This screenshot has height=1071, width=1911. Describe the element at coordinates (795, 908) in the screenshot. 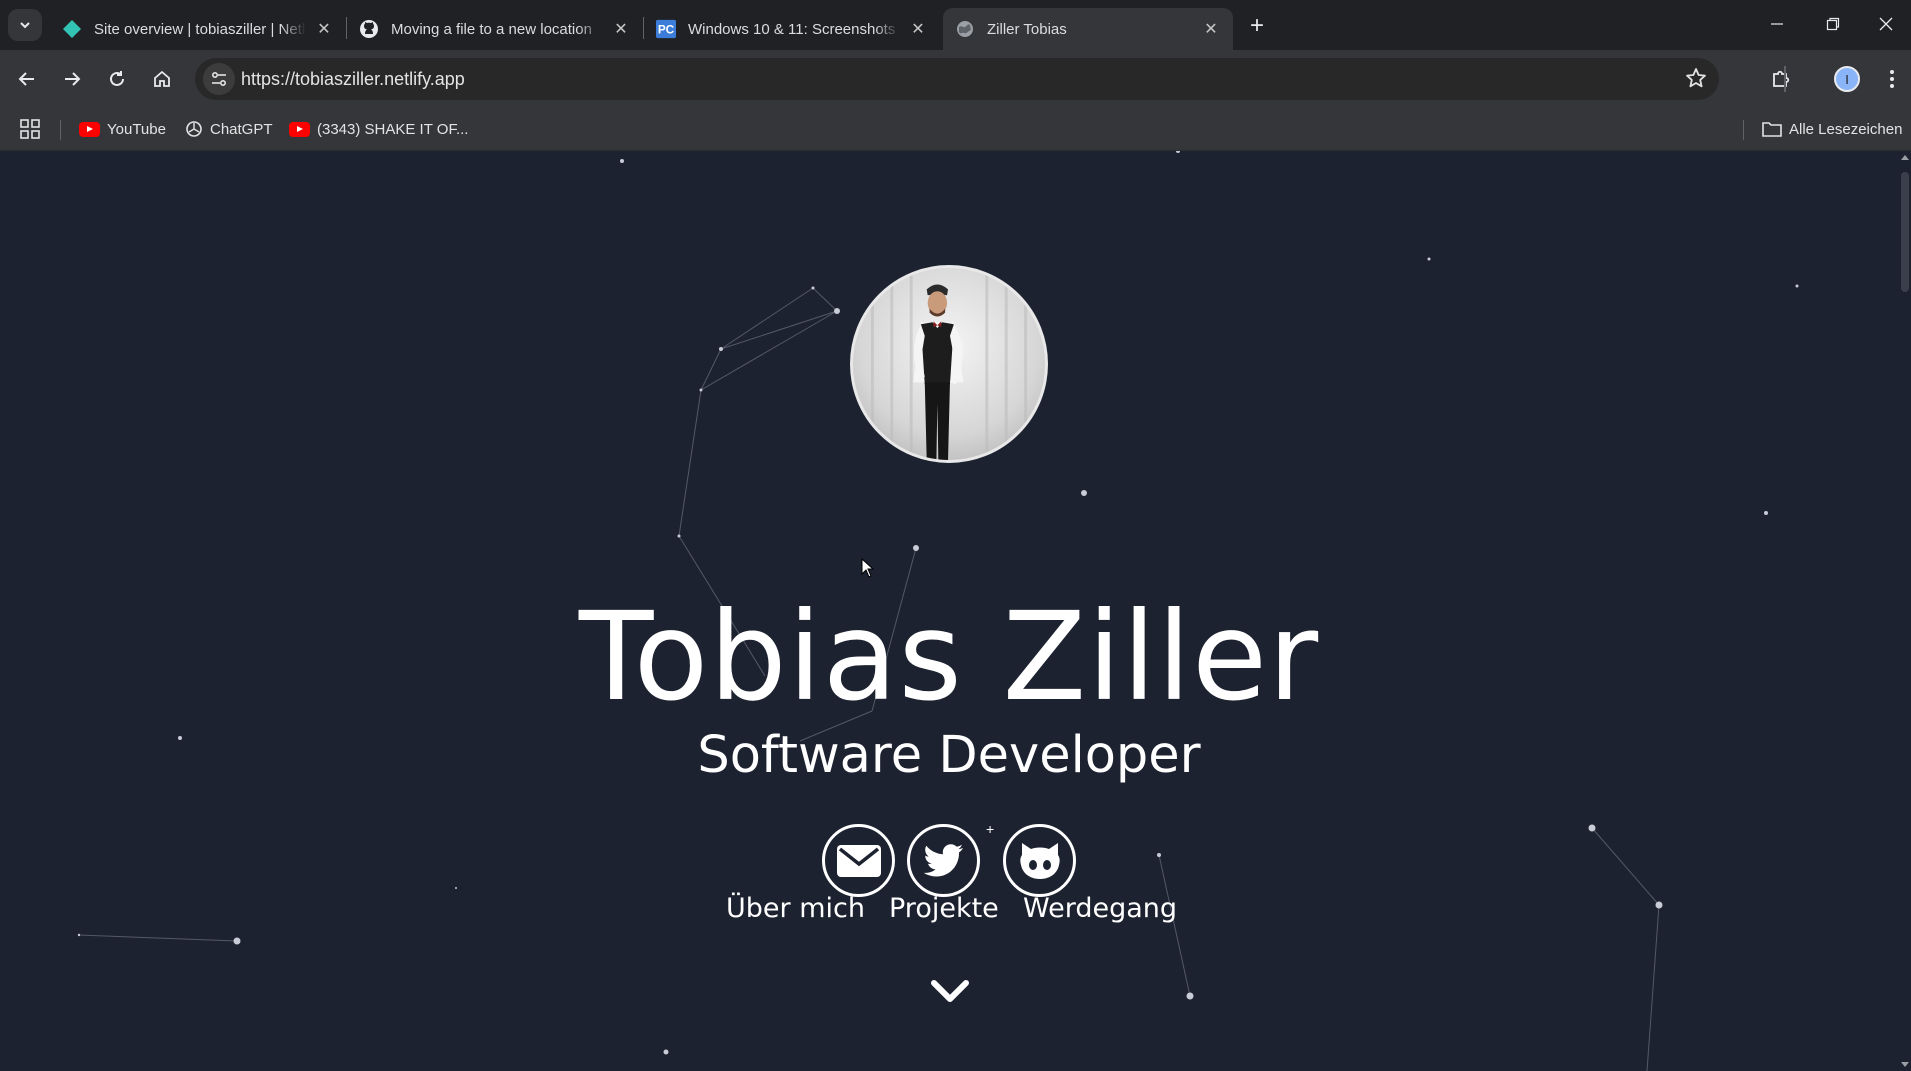

I see `nav-link-ueber-mich: Über mich` at that location.